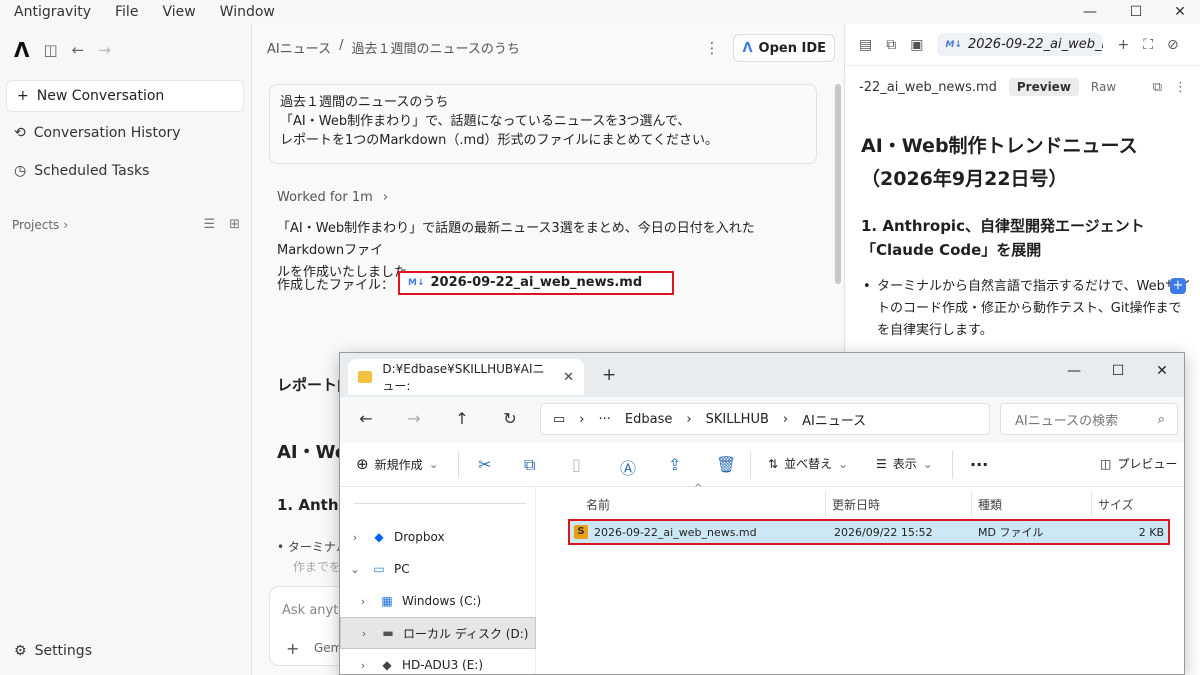  I want to click on column-header-name: 名前, so click(703, 504).